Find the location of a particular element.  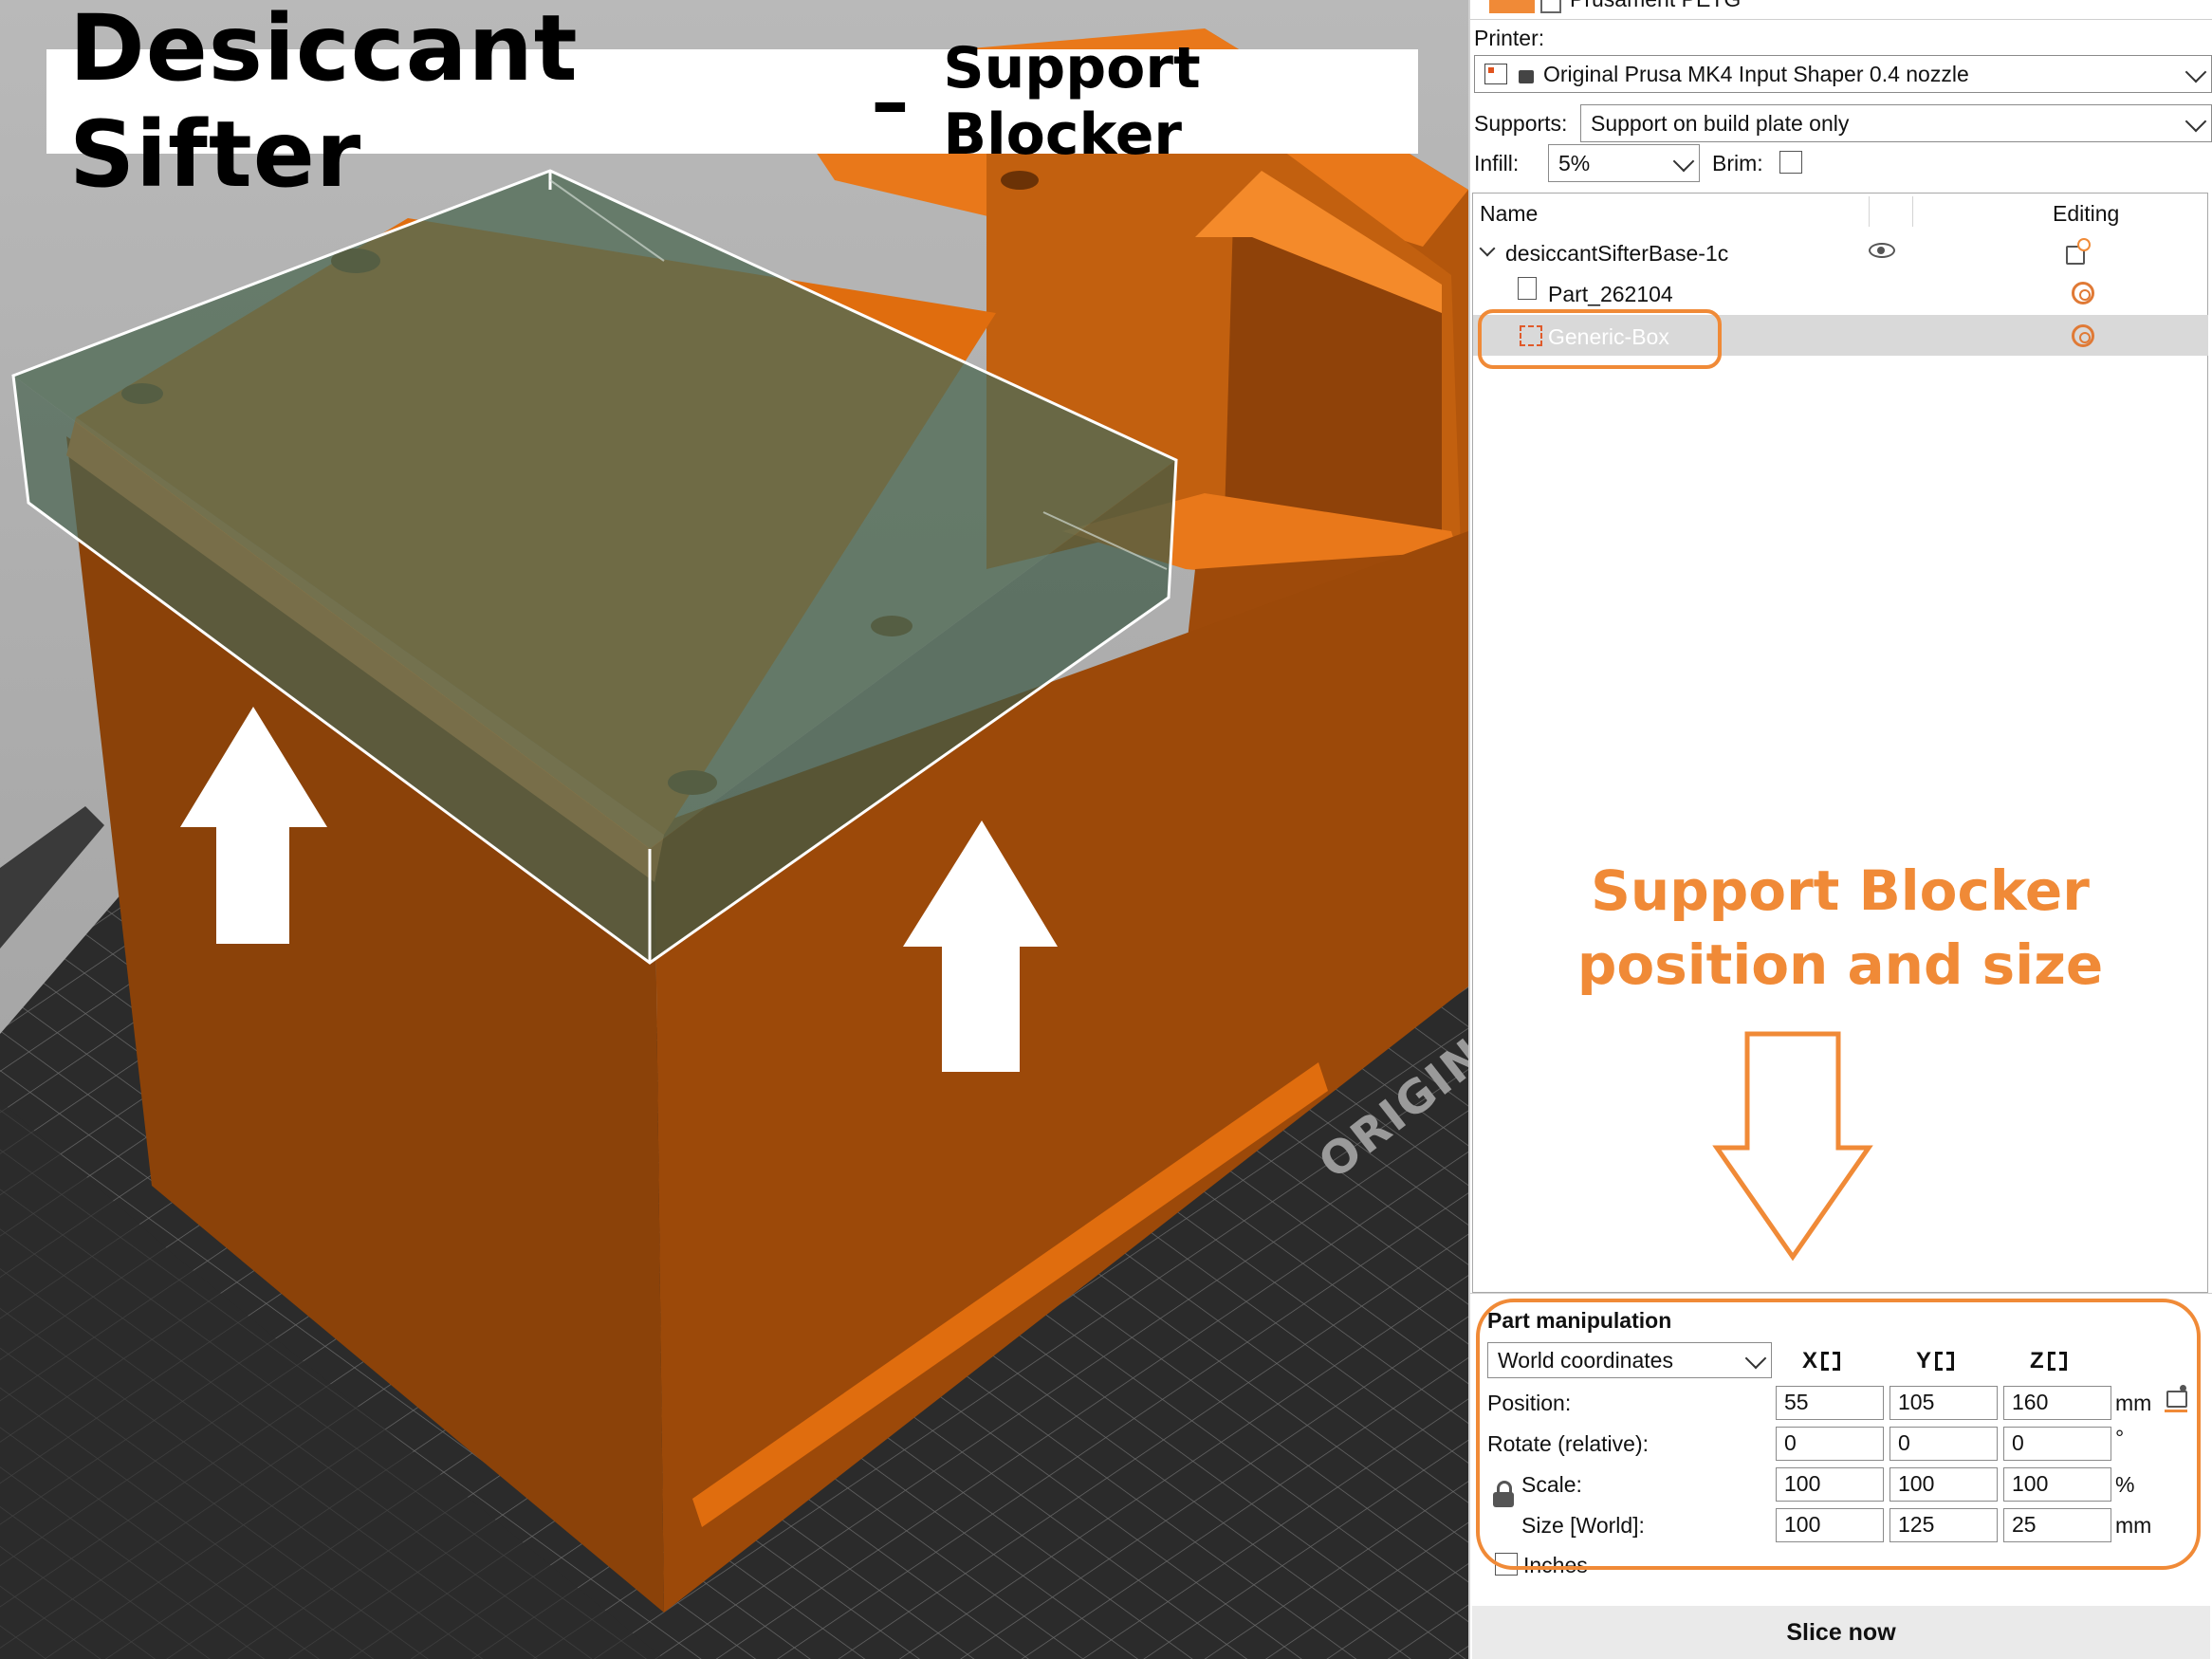

visibility-eye-icon is located at coordinates (1882, 250).